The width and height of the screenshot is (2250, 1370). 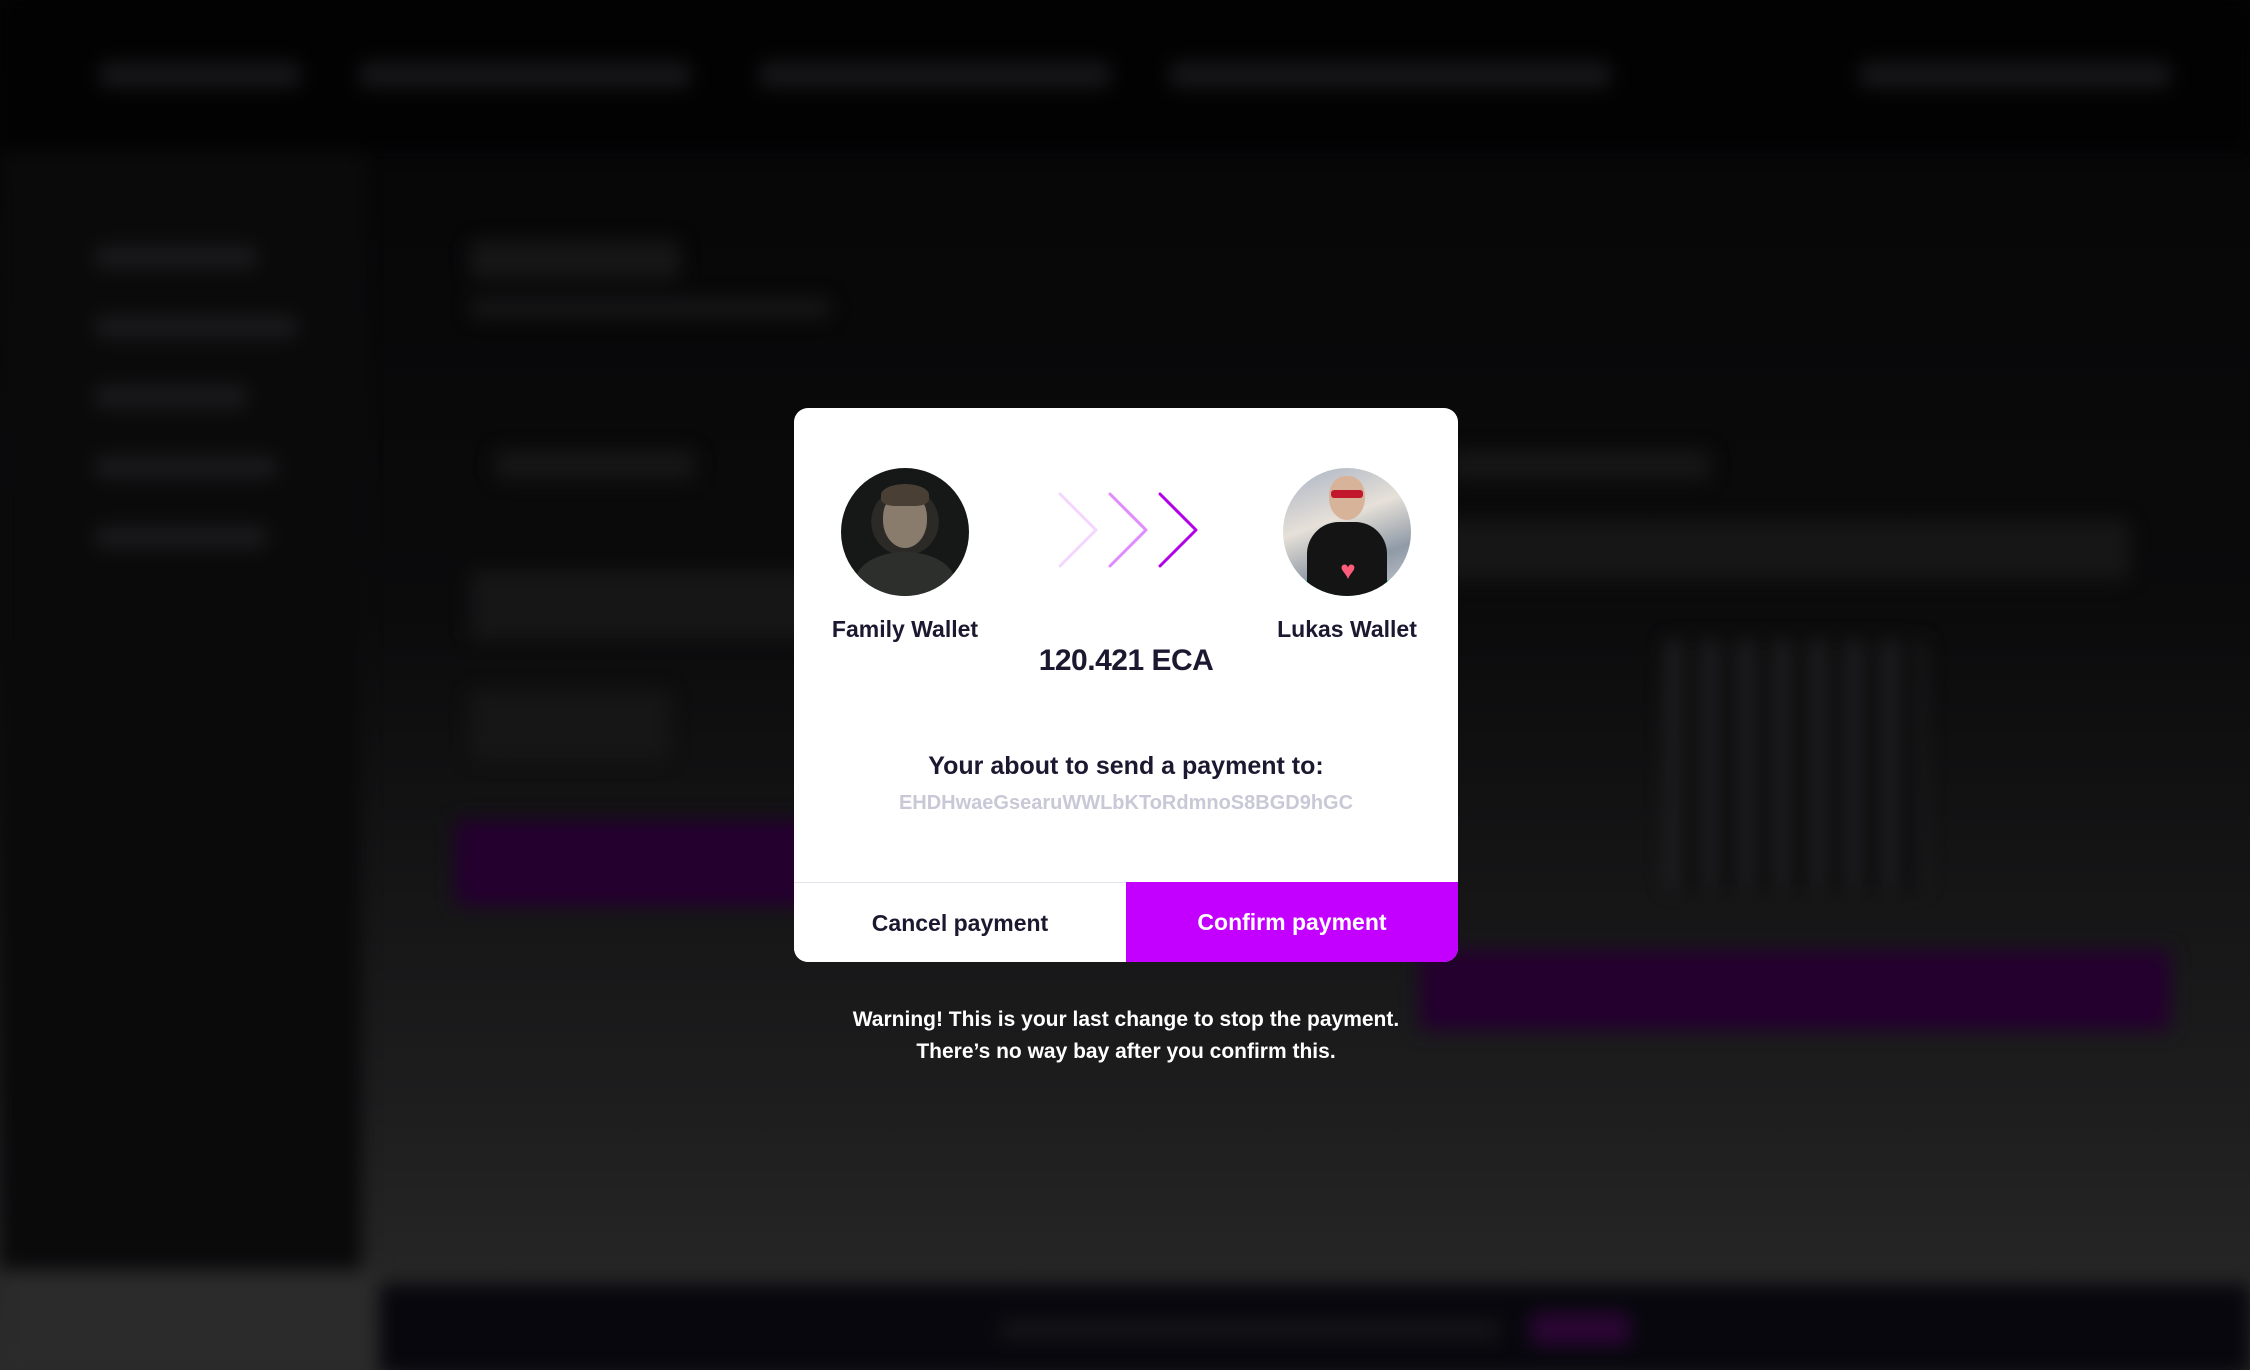 What do you see at coordinates (1580, 1329) in the screenshot?
I see `background-footer-pill` at bounding box center [1580, 1329].